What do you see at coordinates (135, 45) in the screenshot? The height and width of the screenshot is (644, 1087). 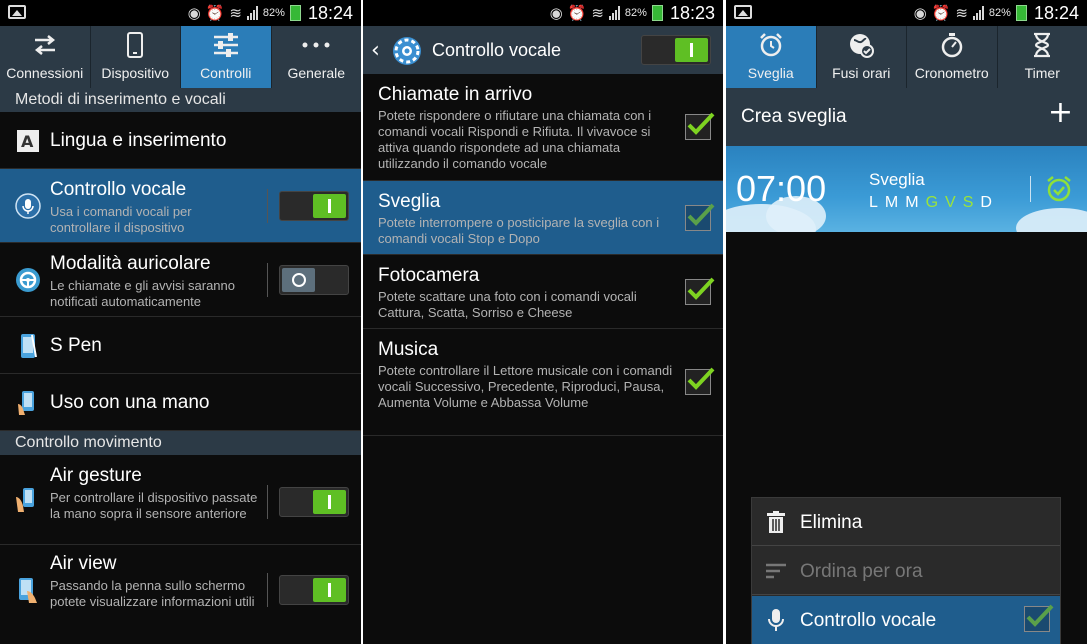 I see `phone-icon` at bounding box center [135, 45].